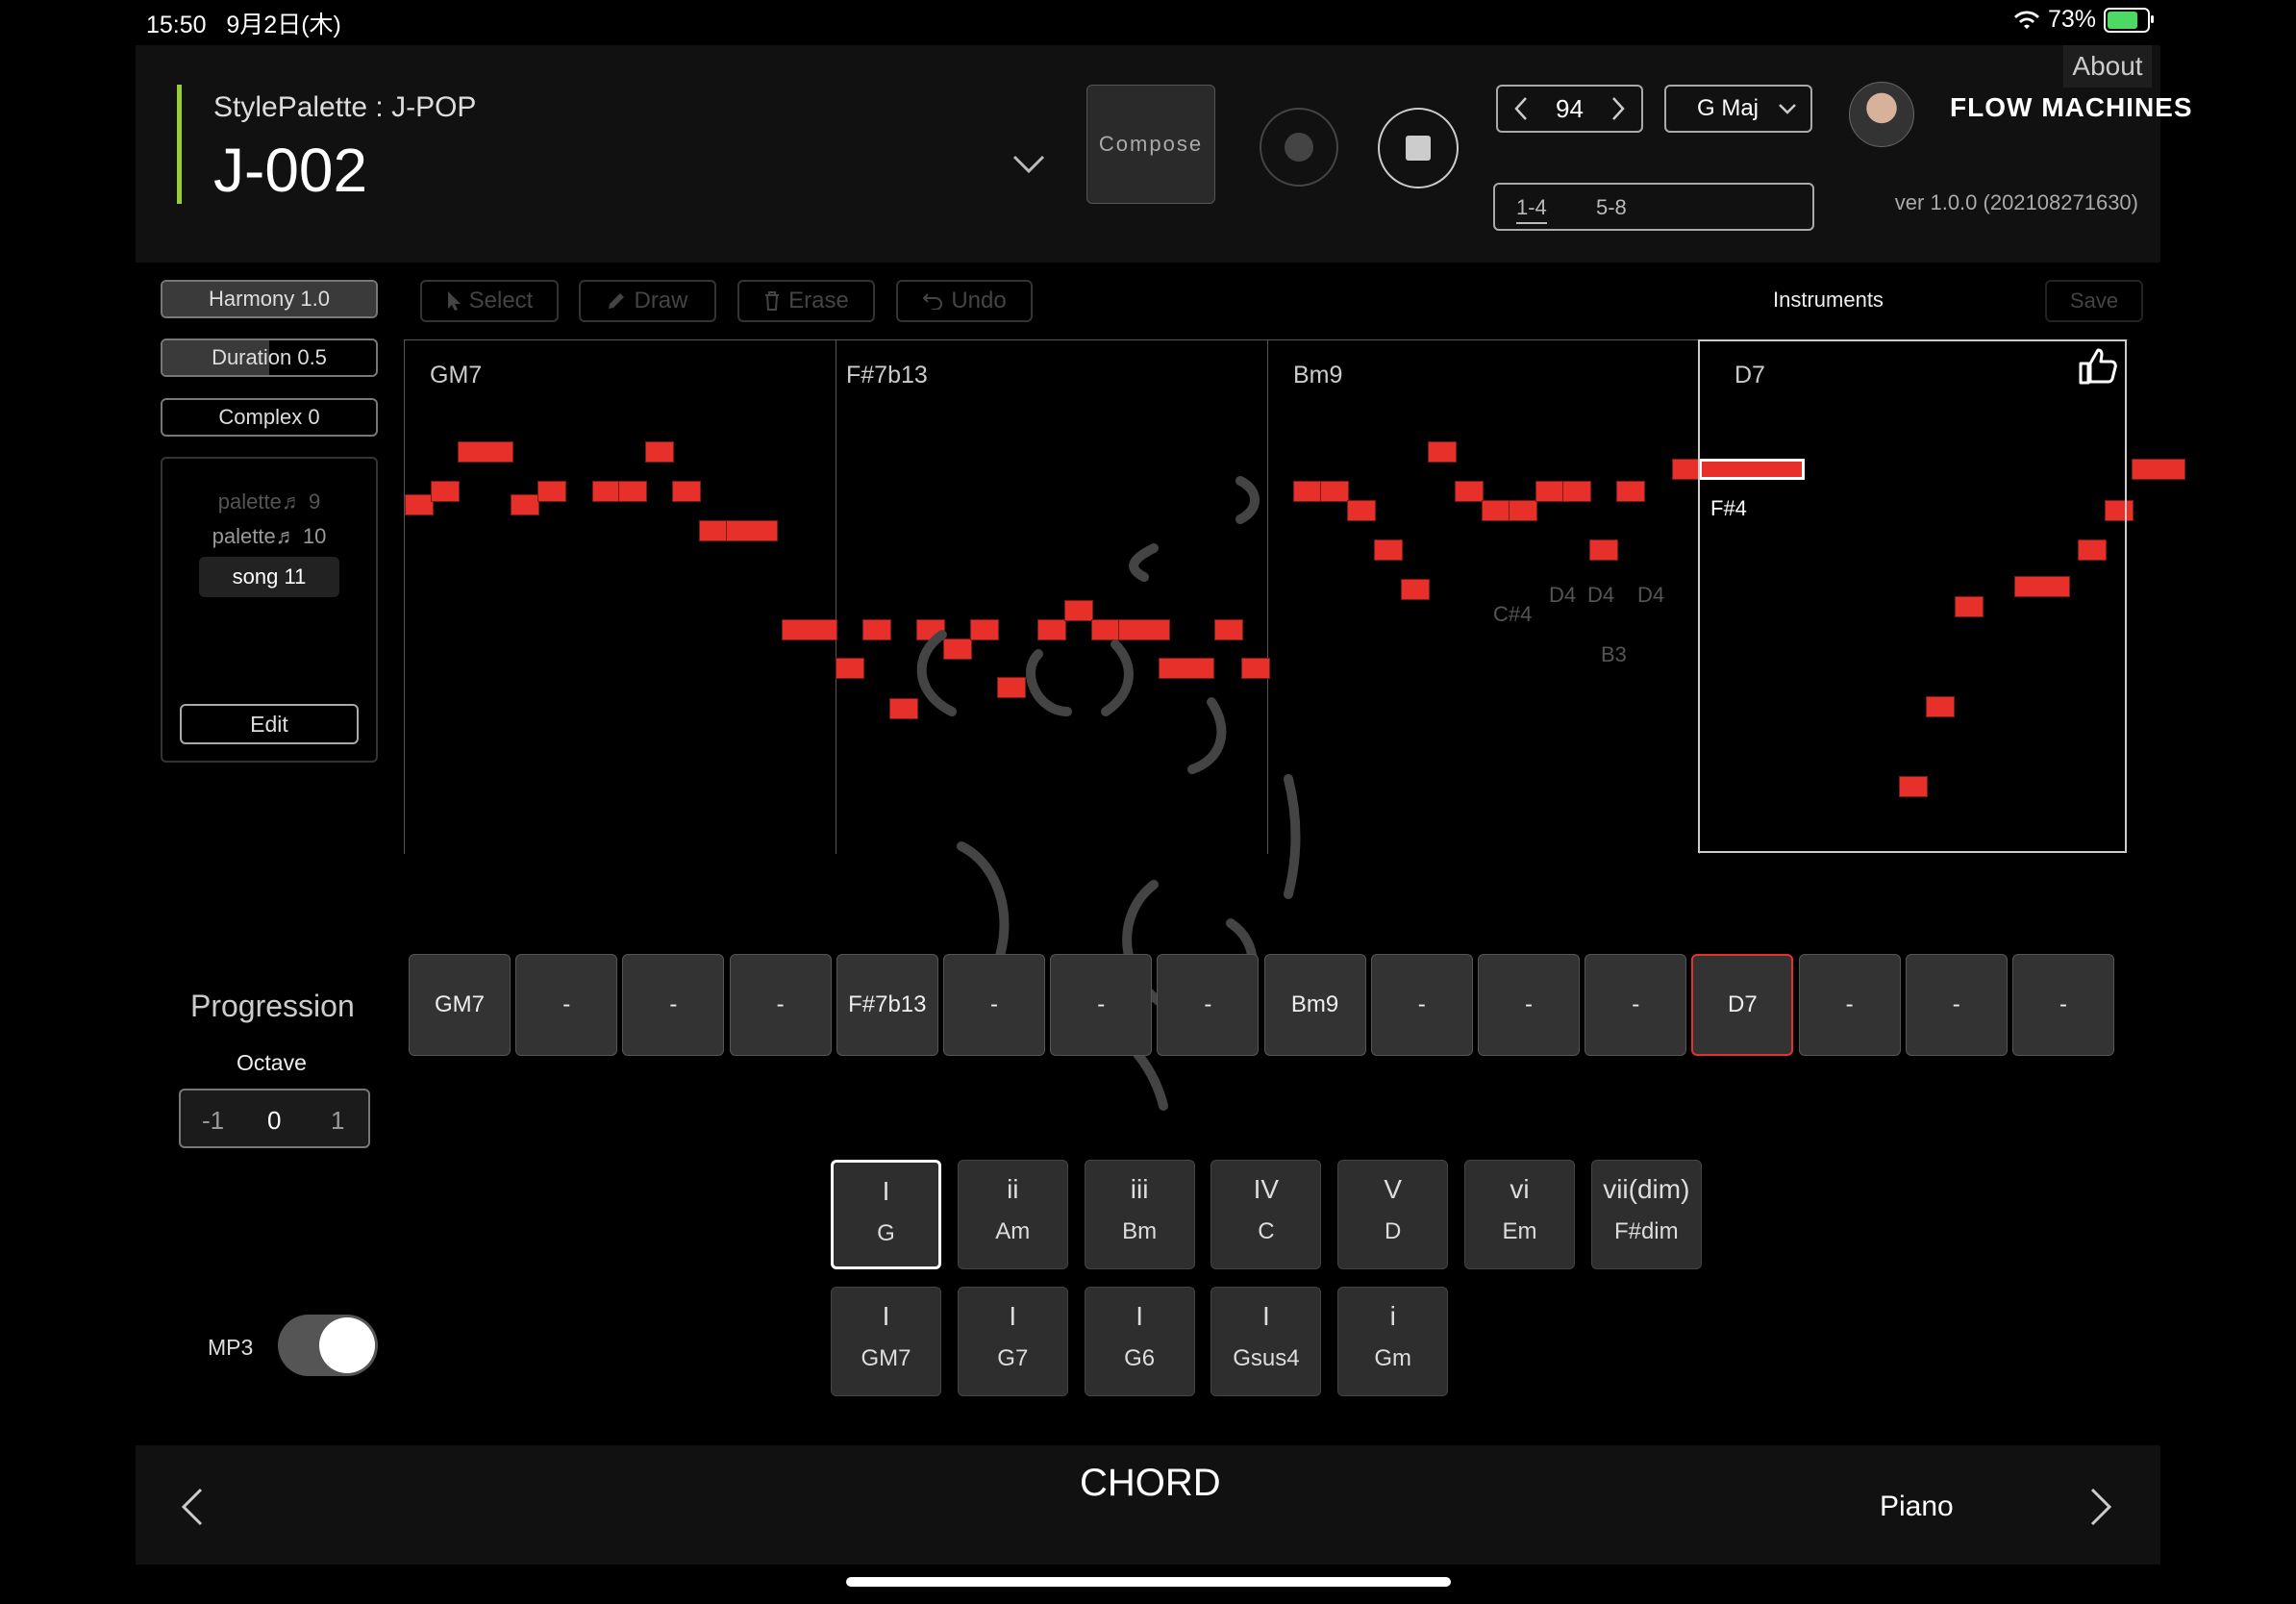  Describe the element at coordinates (269, 357) in the screenshot. I see `duration-slider: Duration 0.5` at that location.